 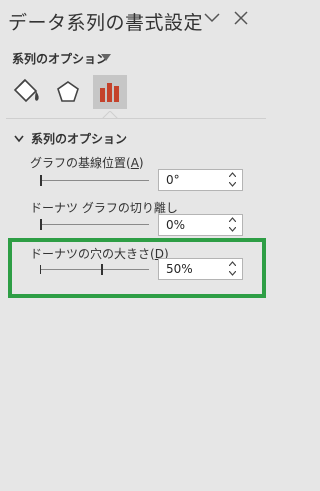 What do you see at coordinates (241, 18) in the screenshot?
I see `close-icon` at bounding box center [241, 18].